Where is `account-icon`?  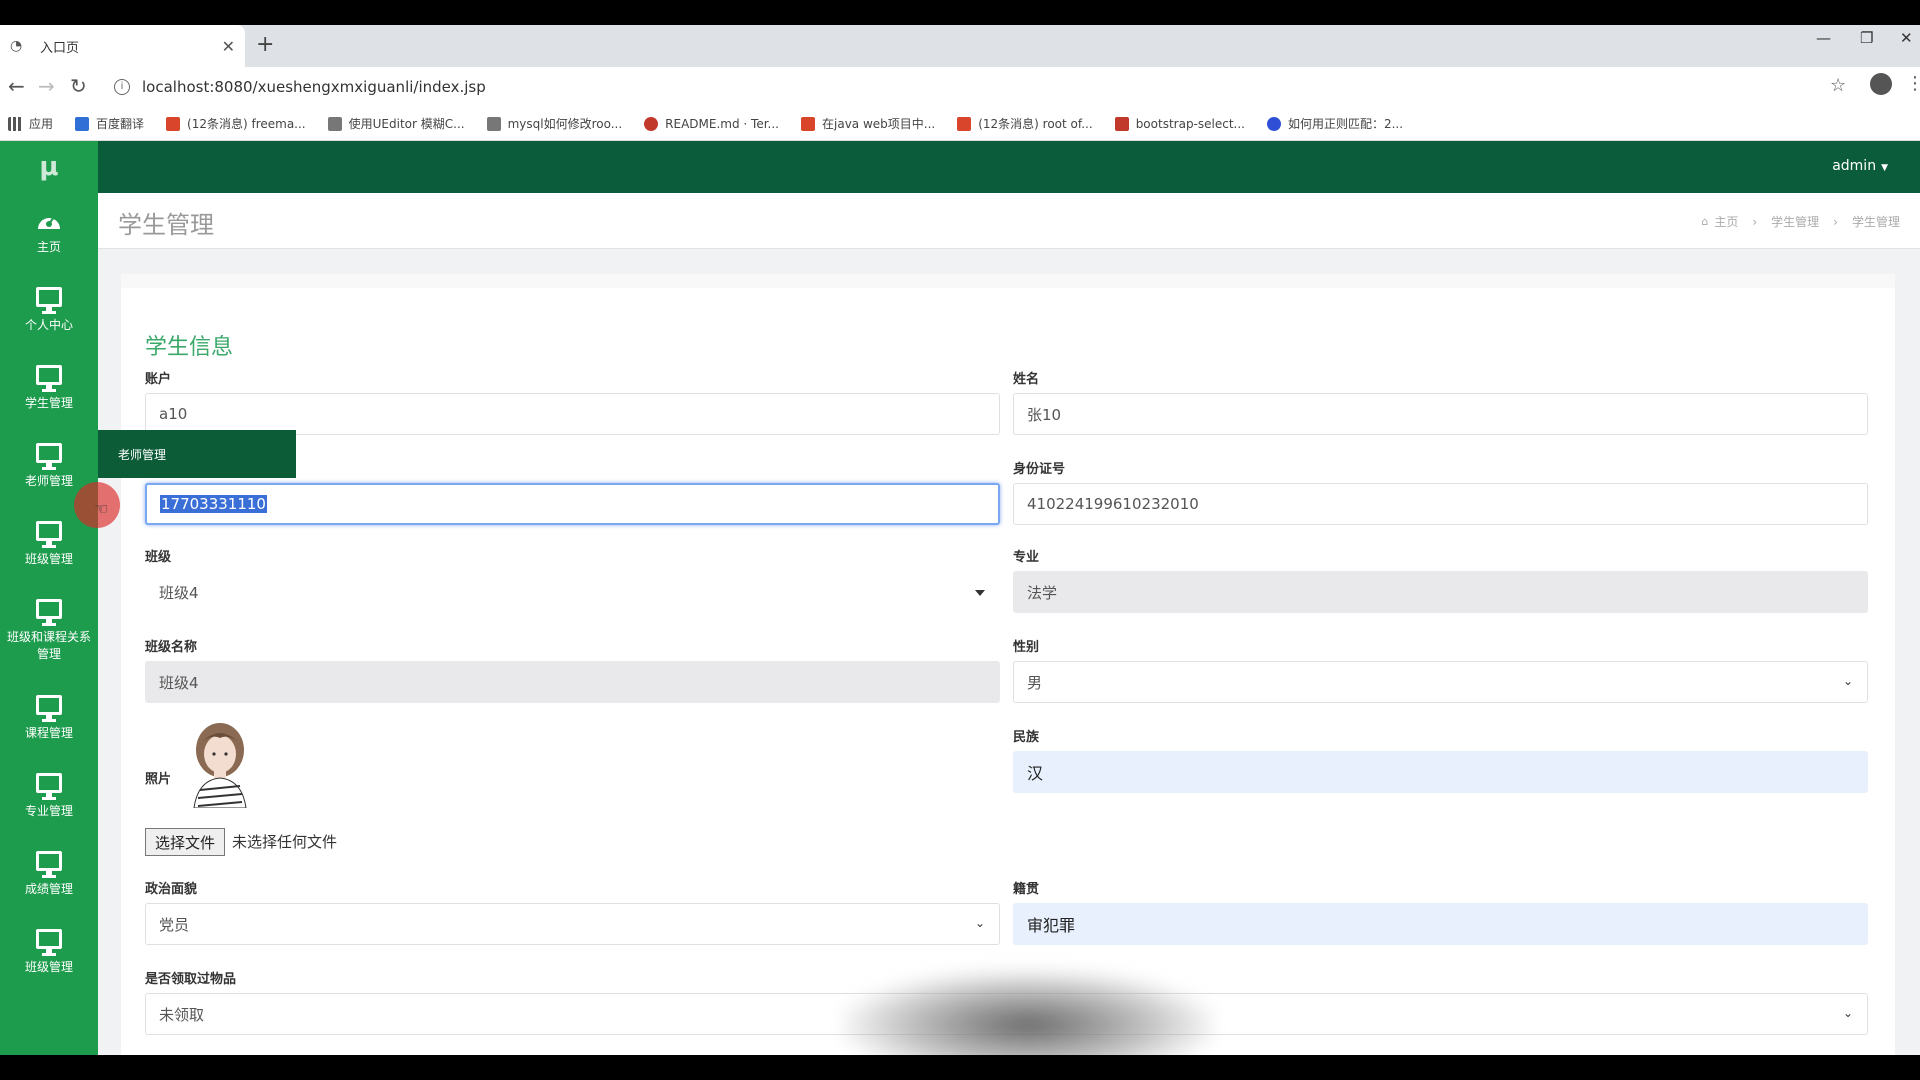
account-icon is located at coordinates (1881, 84).